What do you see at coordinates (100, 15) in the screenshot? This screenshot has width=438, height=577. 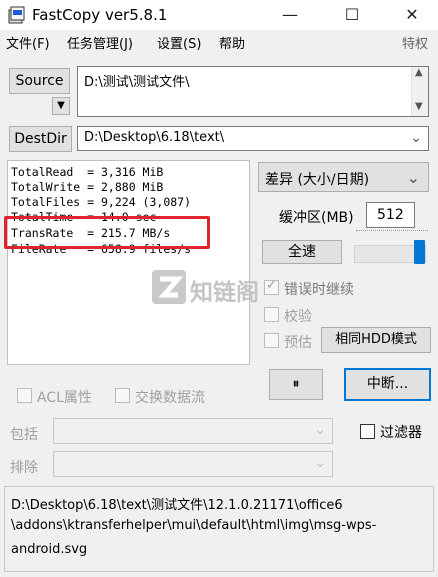 I see `window-title: FastCopy ver5.8.1` at bounding box center [100, 15].